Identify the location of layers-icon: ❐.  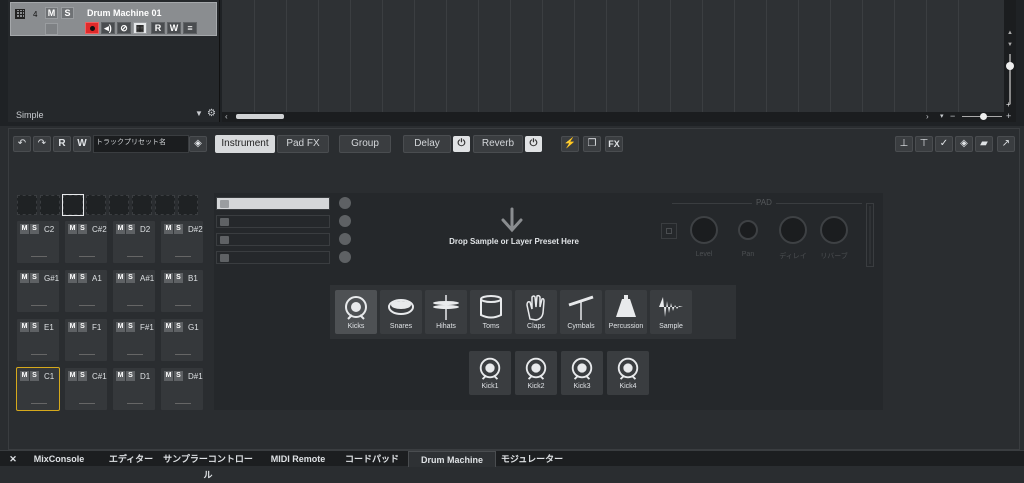
(592, 144).